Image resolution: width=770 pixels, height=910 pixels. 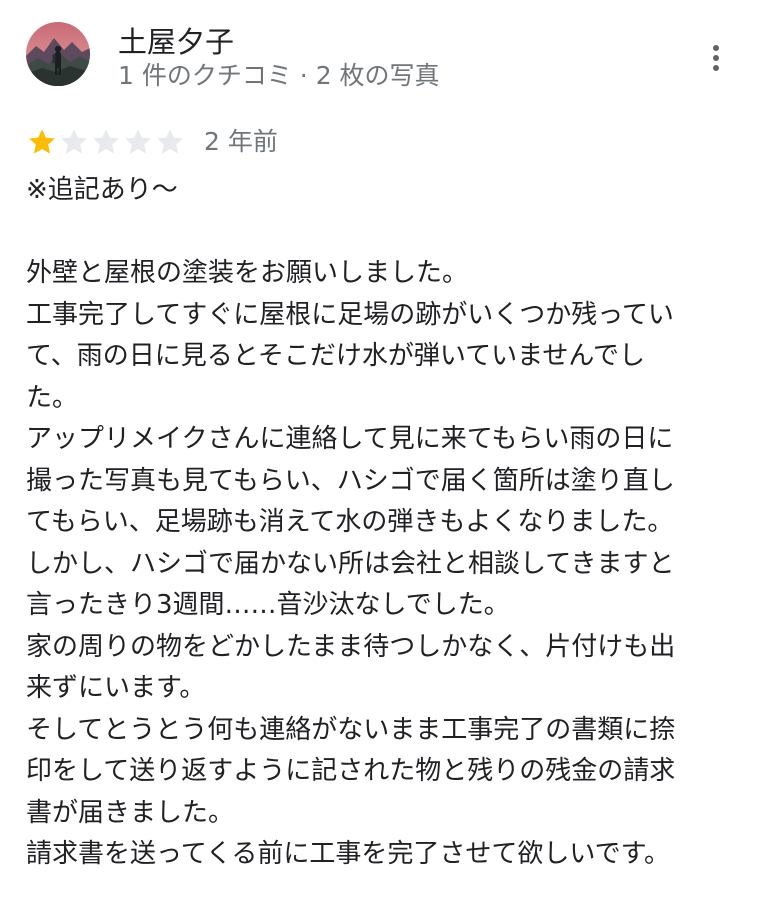 I want to click on review-text-line, so click(x=388, y=233).